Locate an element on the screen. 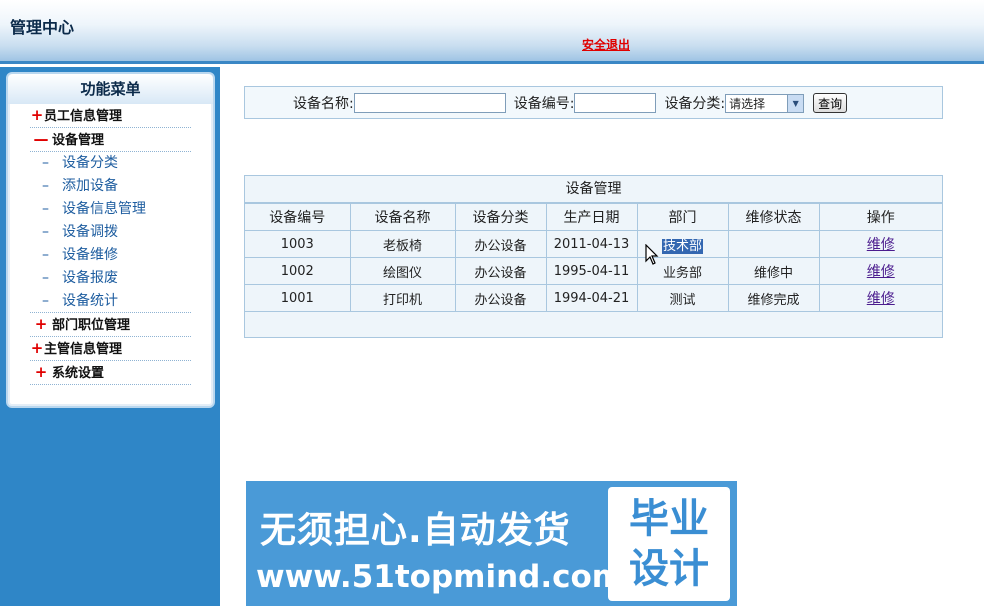 The image size is (984, 606). cell-date: 1994-04-21 is located at coordinates (591, 298).